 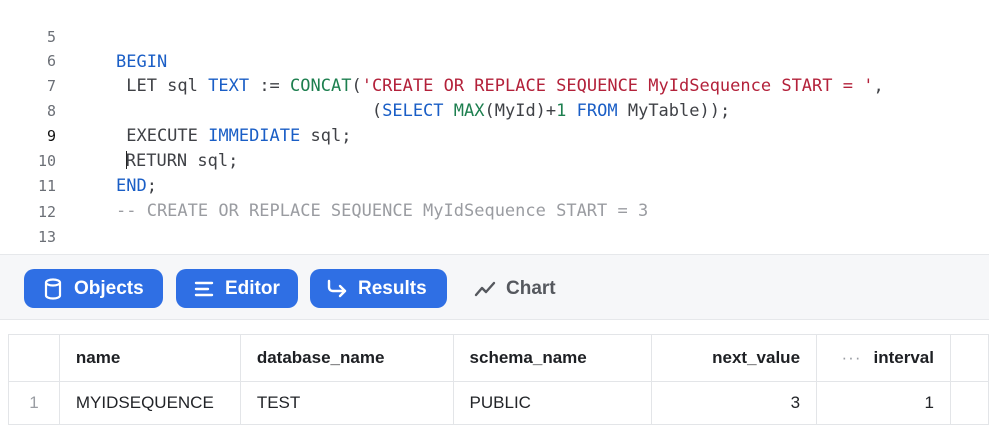 I want to click on cell-next-value: 3, so click(x=734, y=403).